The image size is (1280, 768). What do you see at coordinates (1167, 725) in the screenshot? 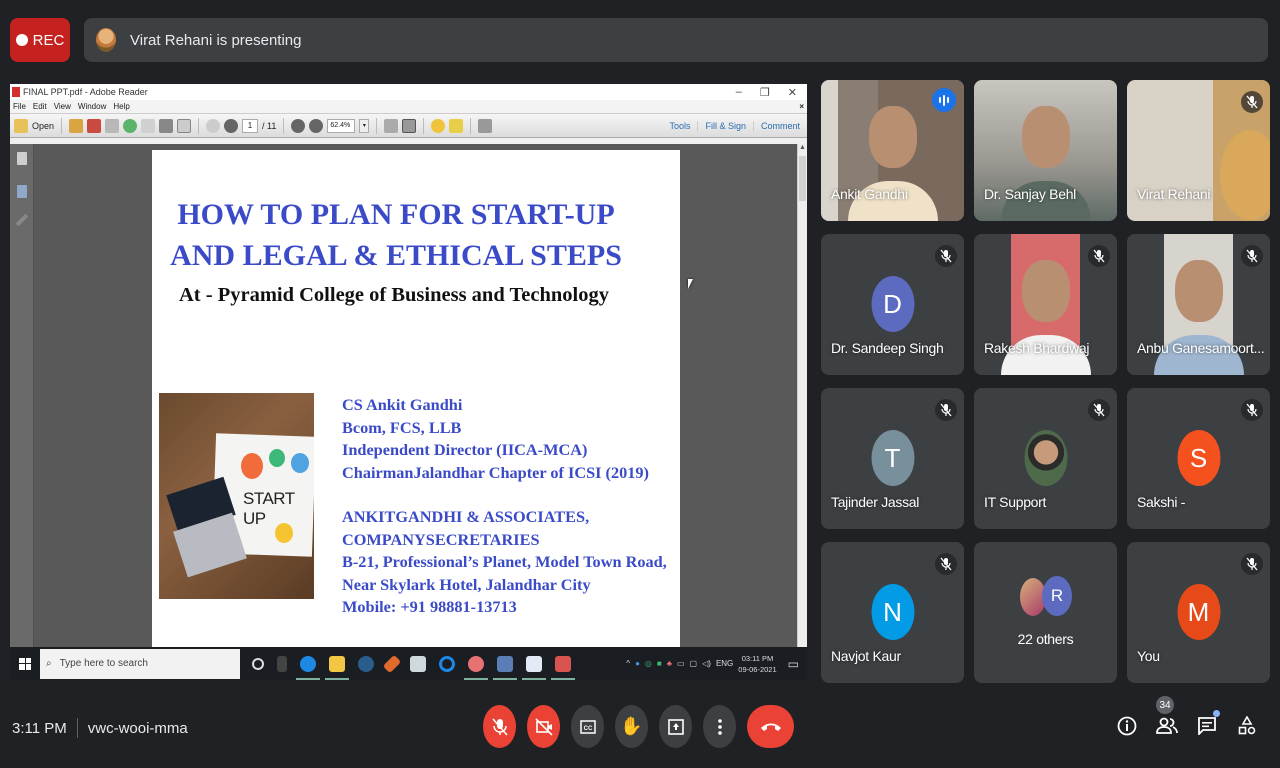
I see `people-icon` at bounding box center [1167, 725].